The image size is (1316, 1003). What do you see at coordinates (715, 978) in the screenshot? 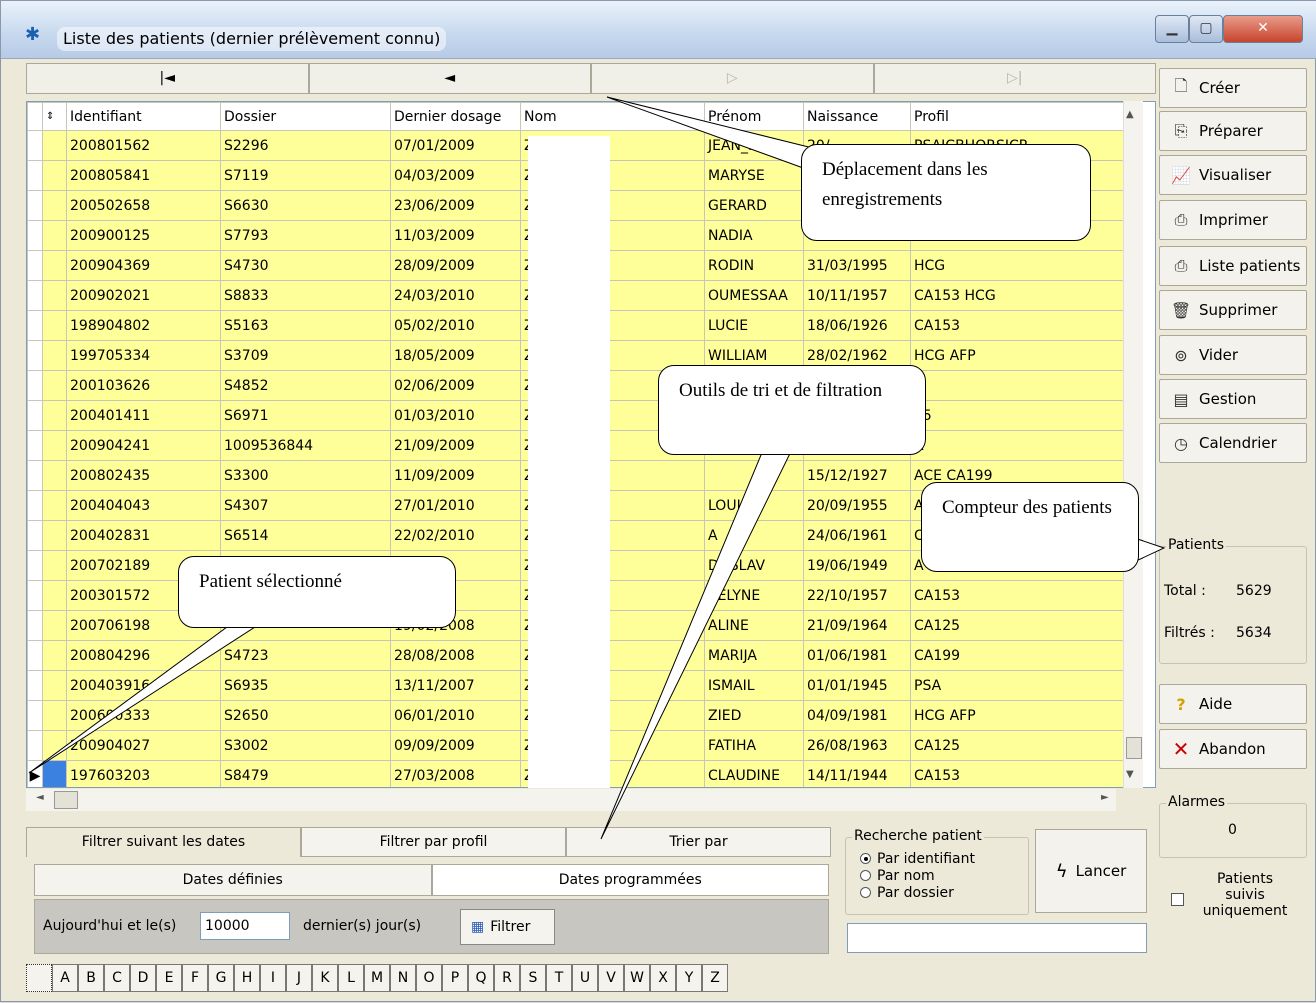
I see `letter-z: Z` at bounding box center [715, 978].